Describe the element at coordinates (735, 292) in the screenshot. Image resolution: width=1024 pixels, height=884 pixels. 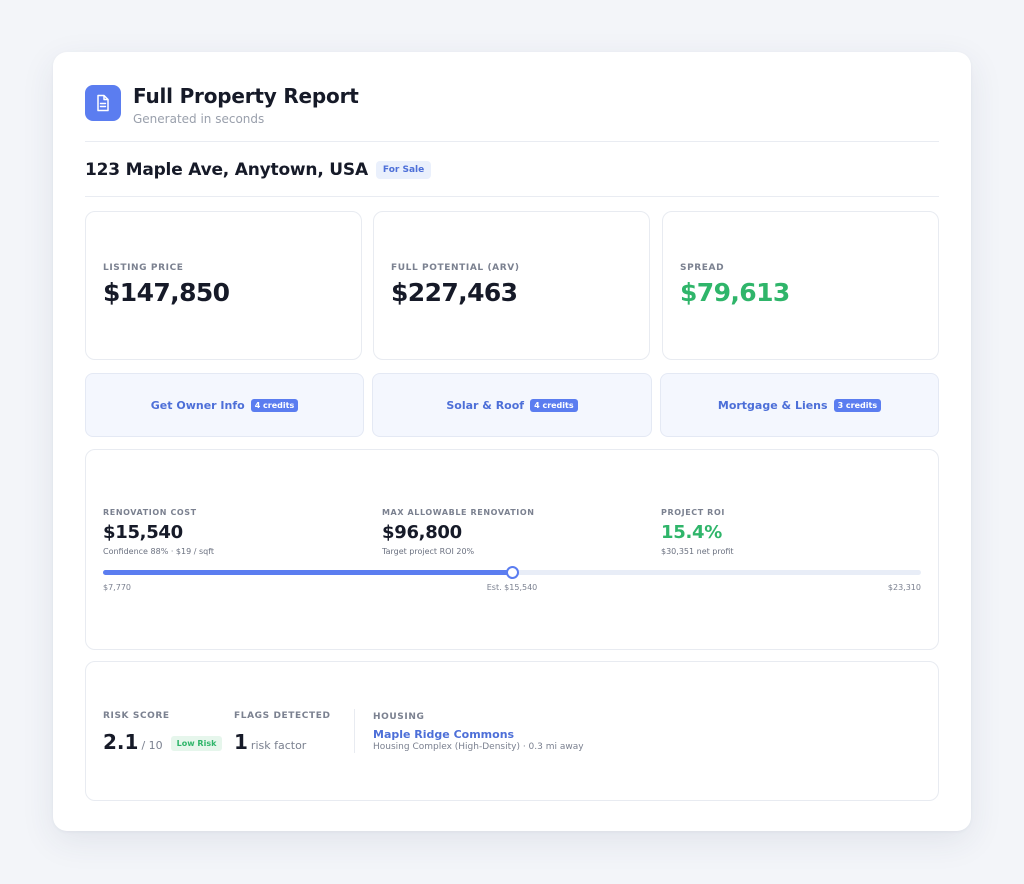
I see `spread-value: $79,613` at that location.